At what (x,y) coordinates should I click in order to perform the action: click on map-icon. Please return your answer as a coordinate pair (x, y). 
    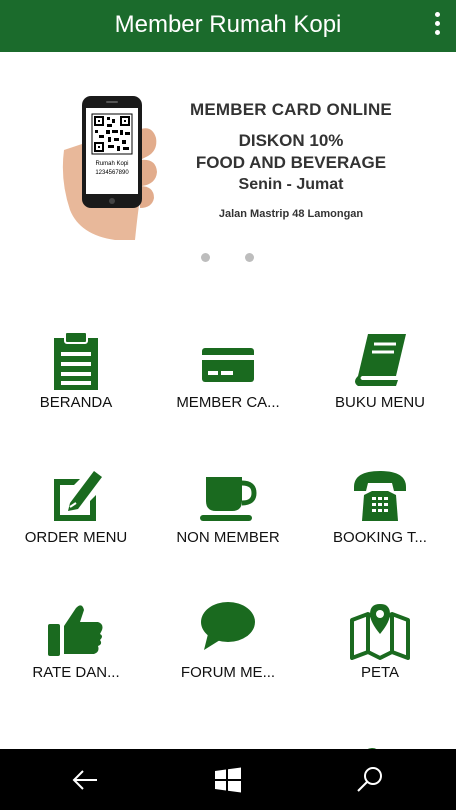
    Looking at the image, I should click on (380, 630).